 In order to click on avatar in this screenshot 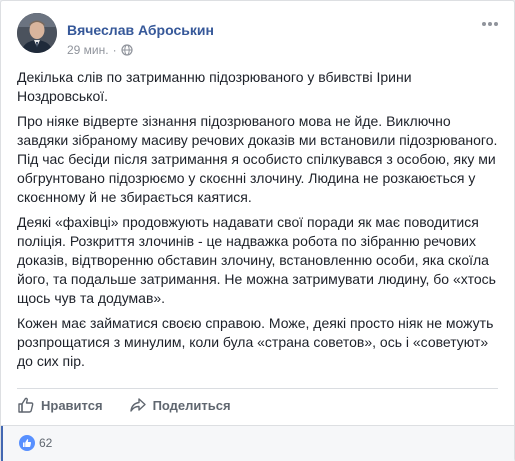, I will do `click(37, 33)`.